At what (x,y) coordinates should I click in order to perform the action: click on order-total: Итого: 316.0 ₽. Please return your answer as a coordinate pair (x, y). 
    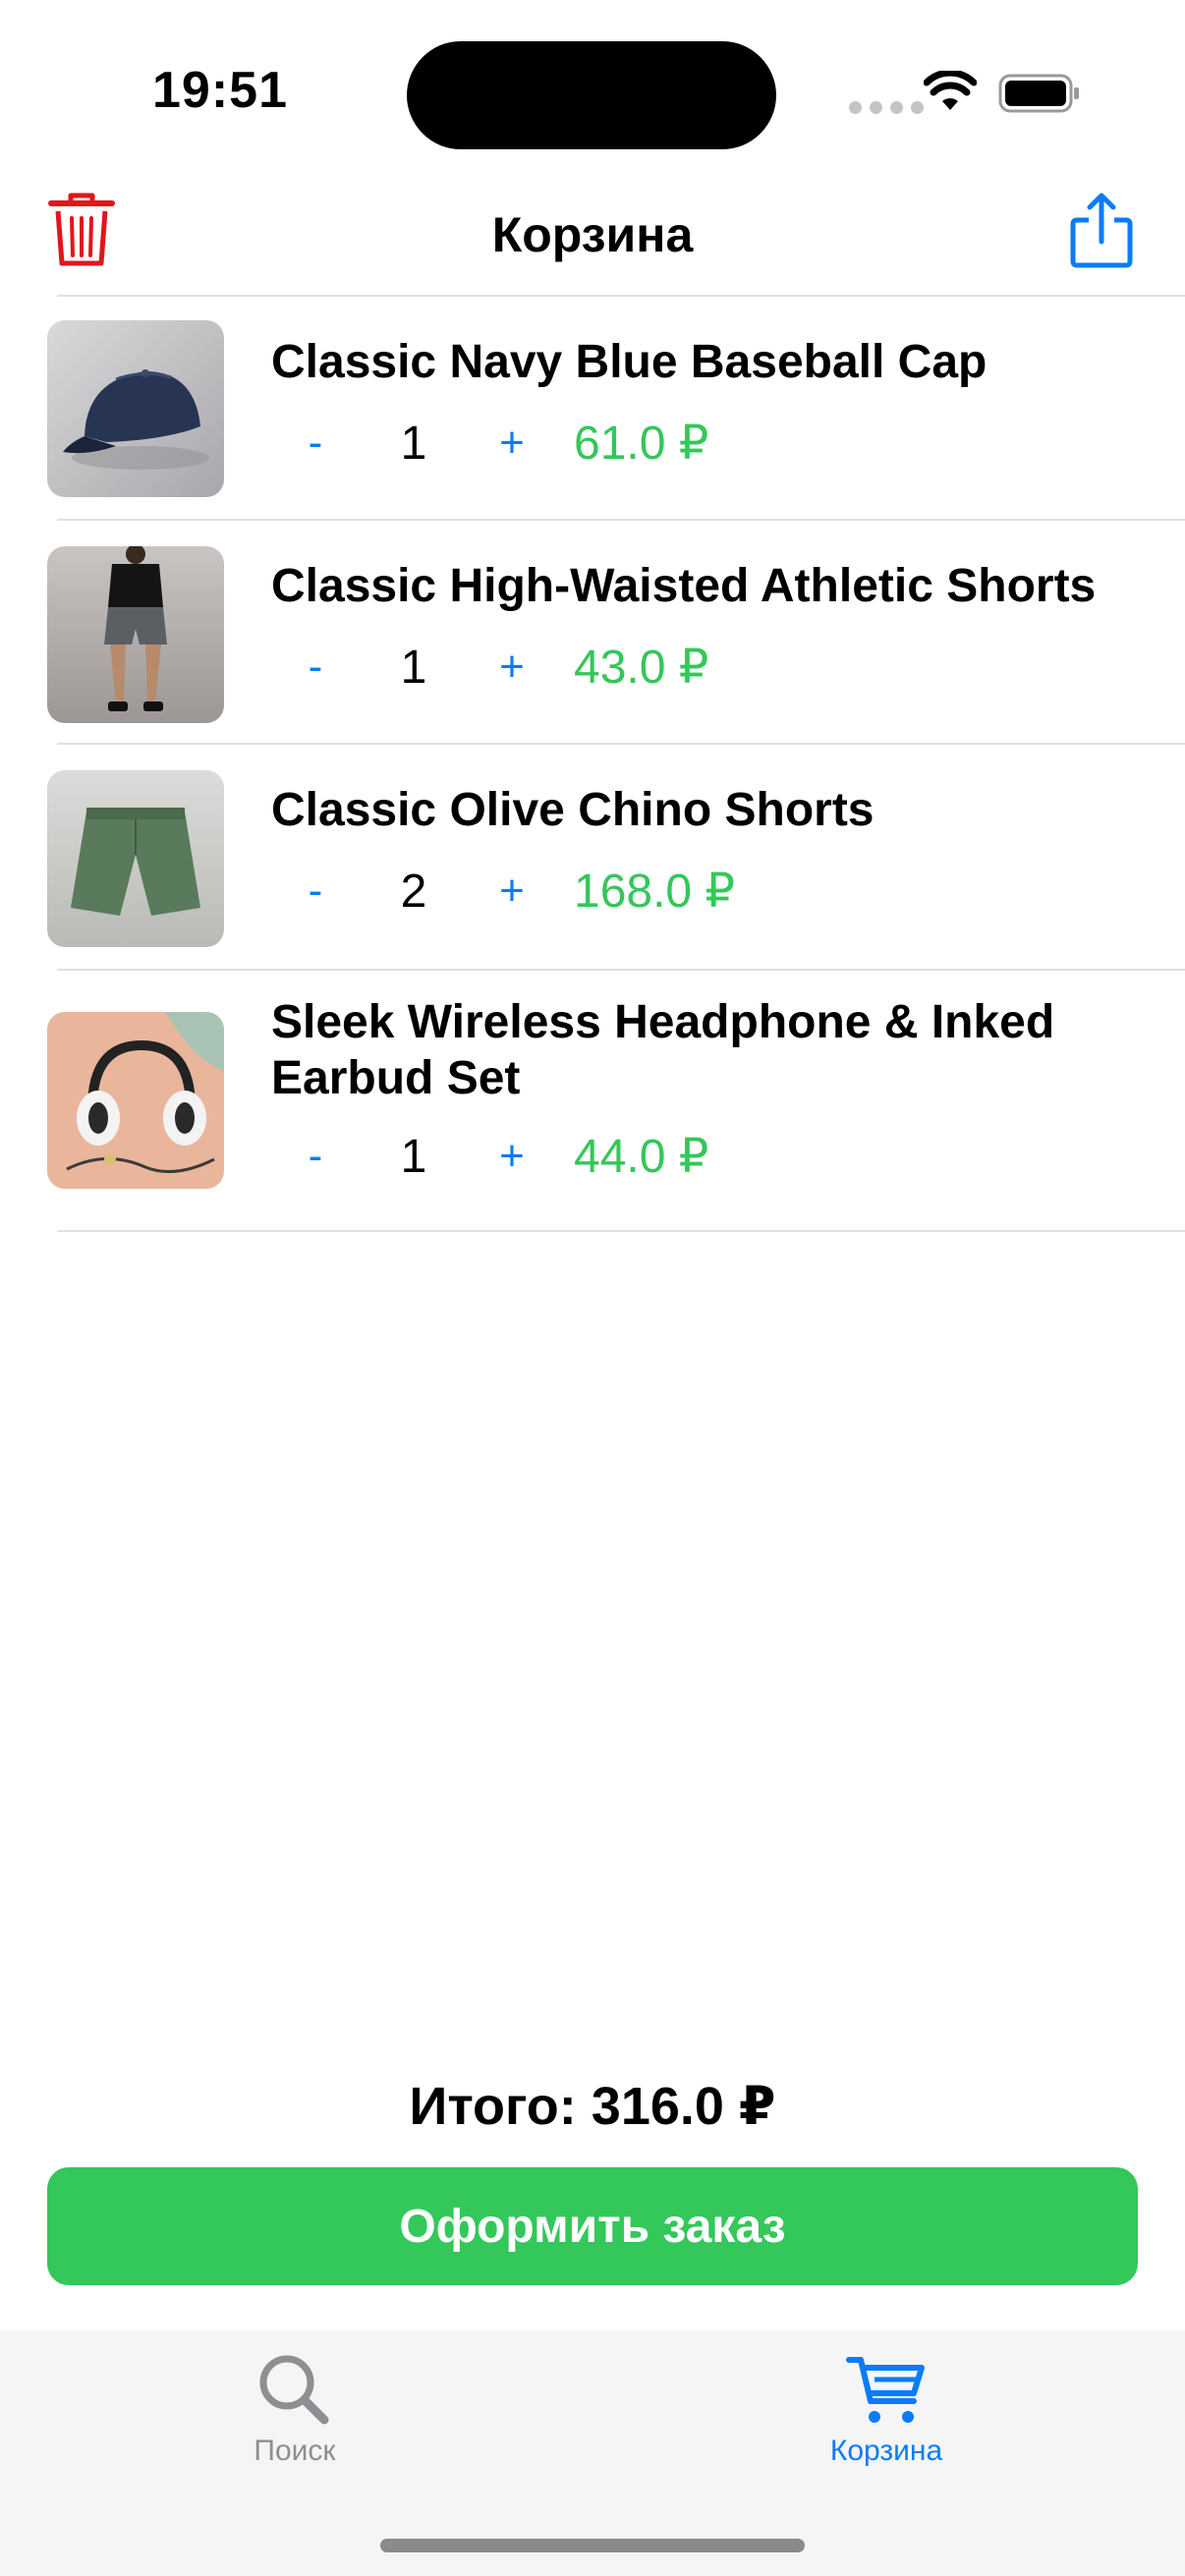
    Looking at the image, I should click on (592, 2106).